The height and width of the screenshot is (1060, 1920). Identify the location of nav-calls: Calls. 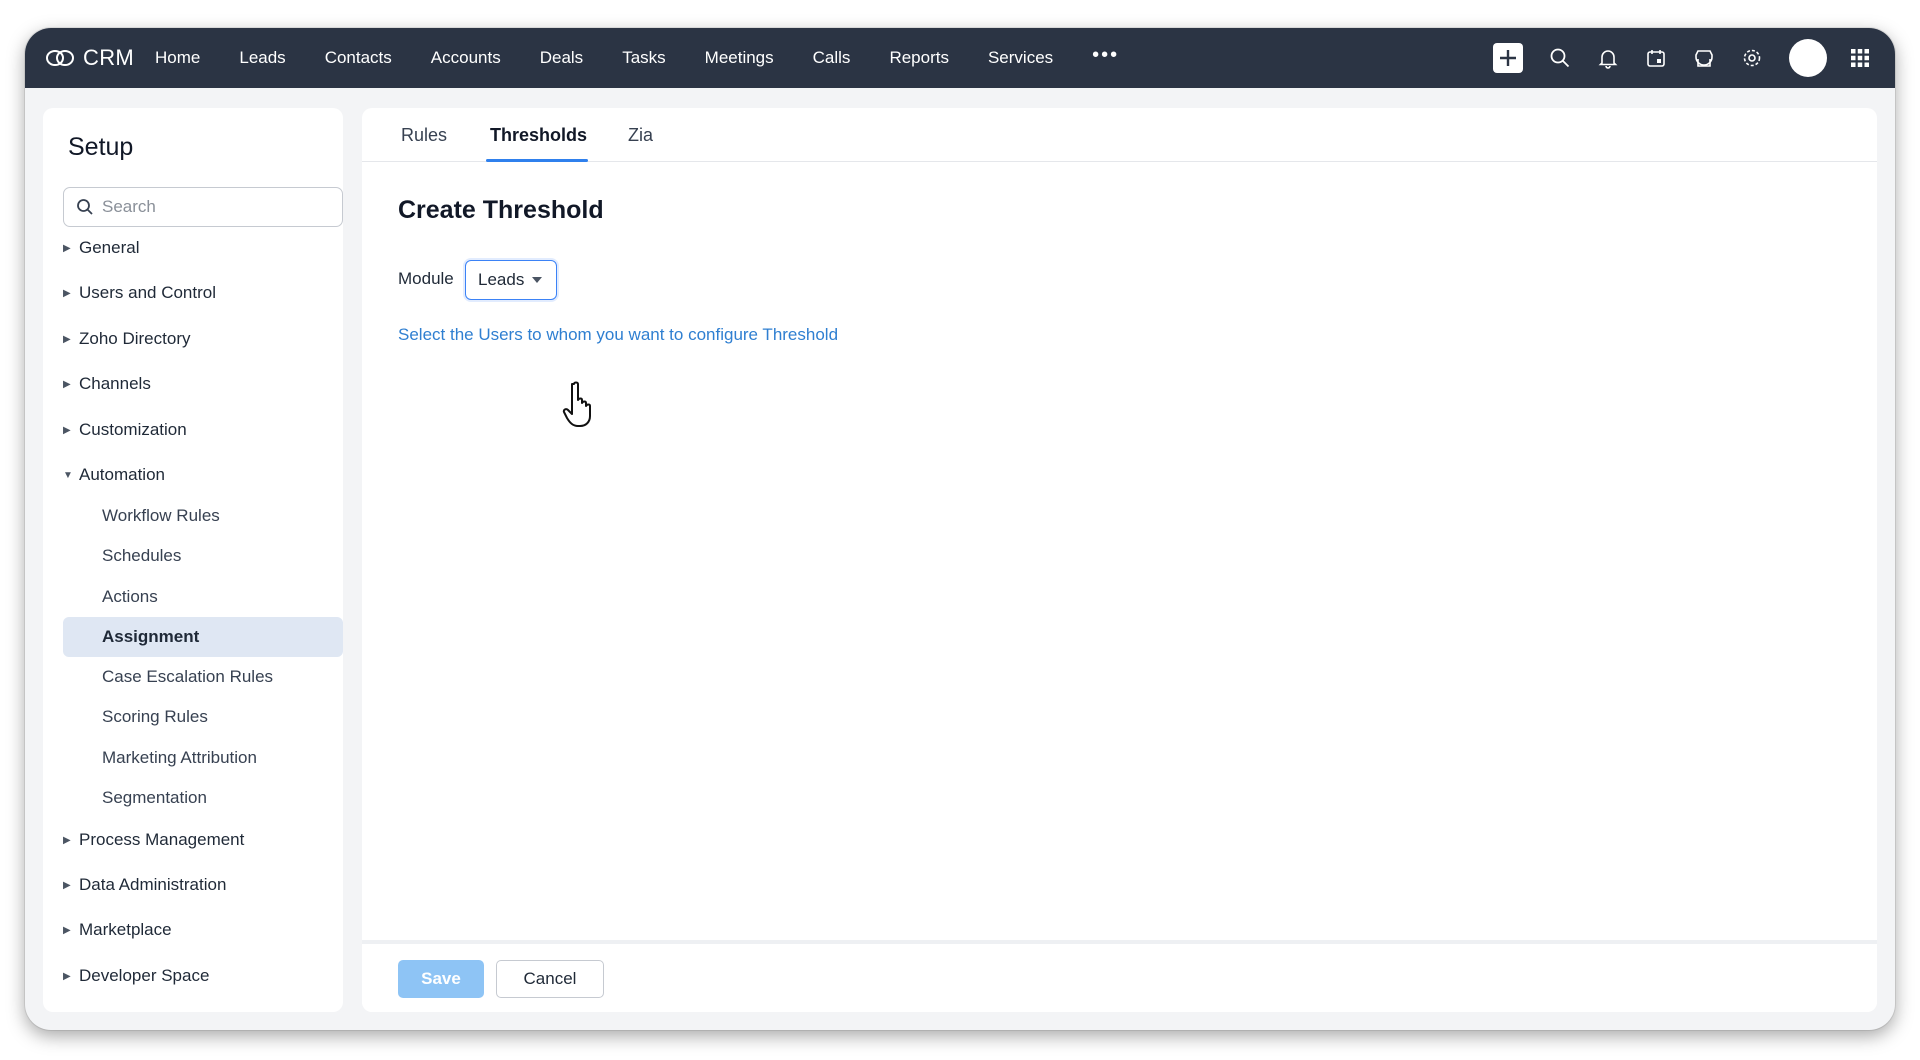
(832, 58).